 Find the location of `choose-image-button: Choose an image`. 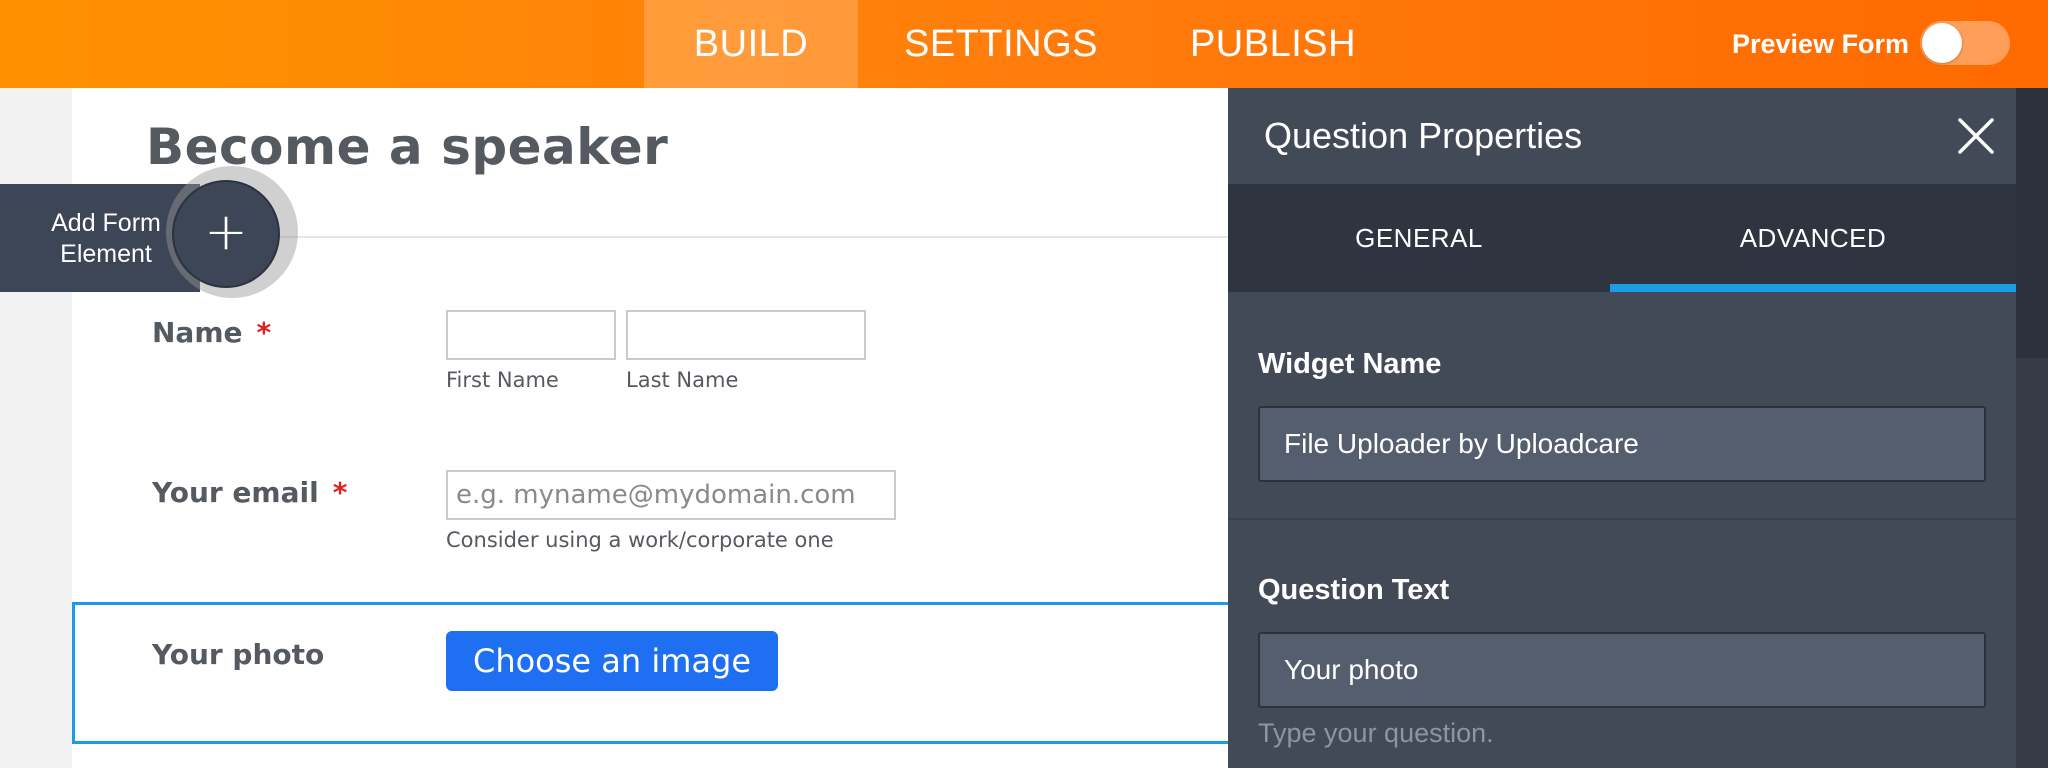

choose-image-button: Choose an image is located at coordinates (612, 661).